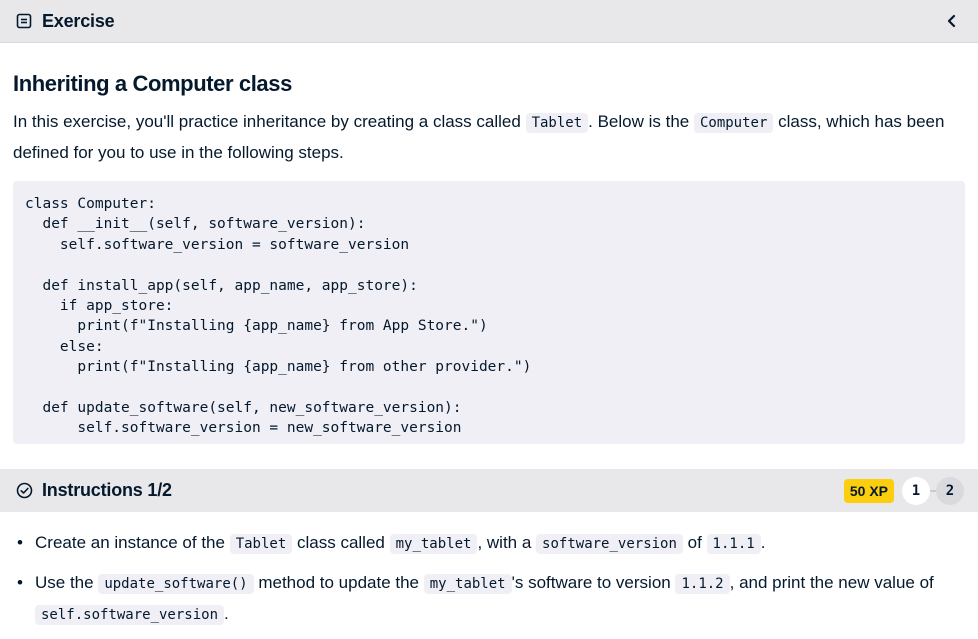 This screenshot has width=978, height=639. I want to click on exercise-title: Inheriting a Computer class, so click(152, 83).